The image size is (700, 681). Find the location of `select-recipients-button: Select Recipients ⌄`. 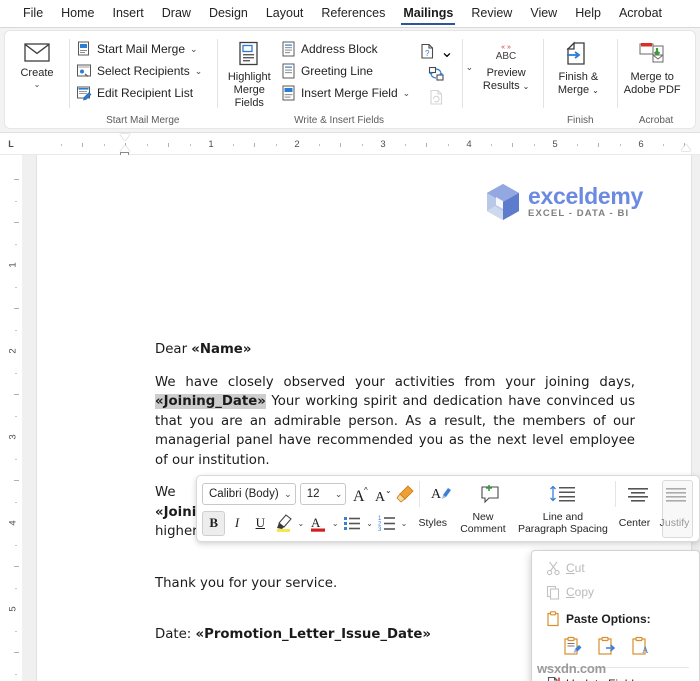

select-recipients-button: Select Recipients ⌄ is located at coordinates (140, 71).